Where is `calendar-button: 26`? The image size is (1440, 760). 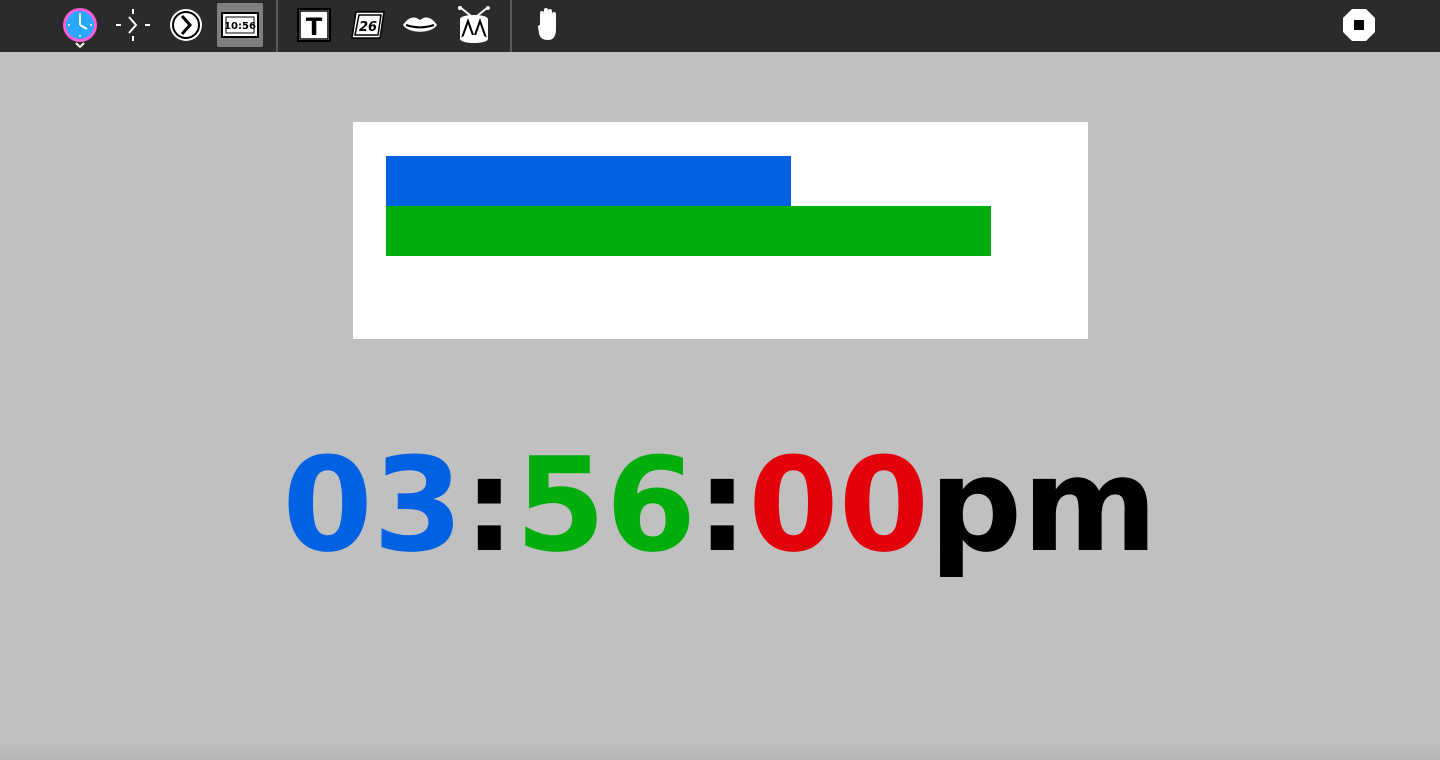
calendar-button: 26 is located at coordinates (368, 25).